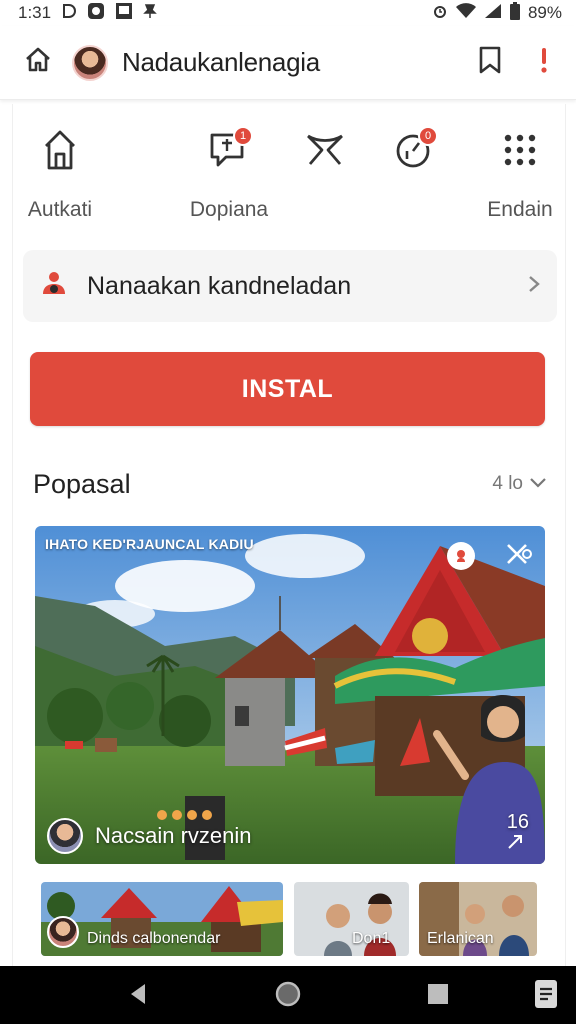 The height and width of the screenshot is (1024, 576). What do you see at coordinates (507, 483) in the screenshot?
I see `section-more-label: 4 lo` at bounding box center [507, 483].